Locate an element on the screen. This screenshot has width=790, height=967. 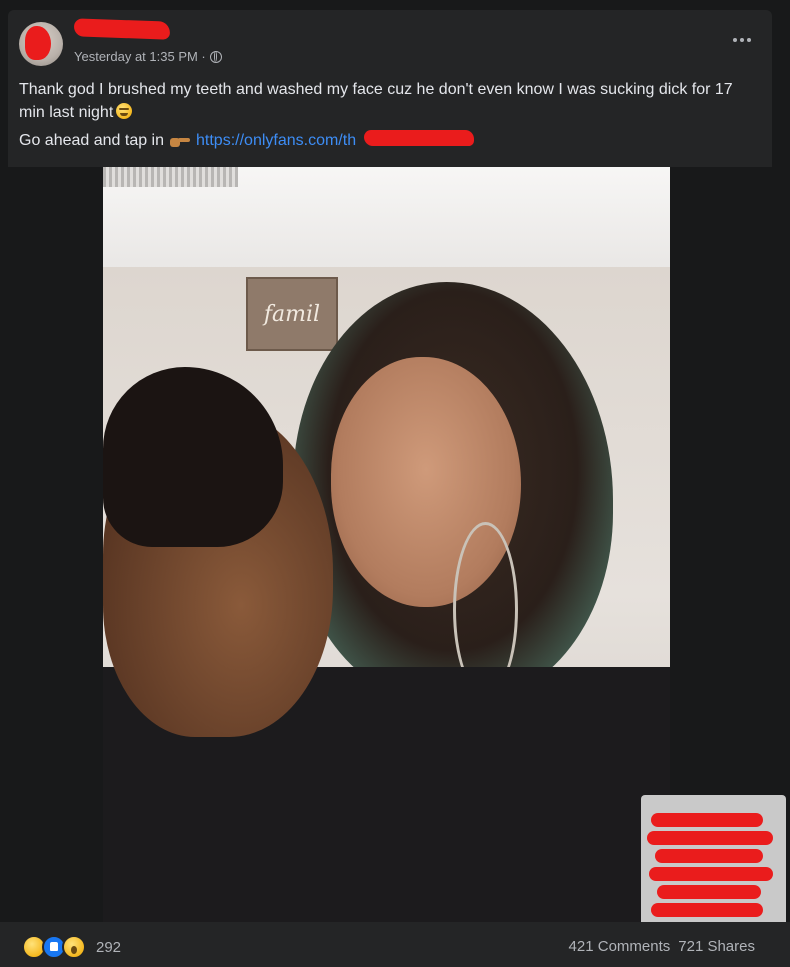
redacted-overlay-box is located at coordinates (713, 863).